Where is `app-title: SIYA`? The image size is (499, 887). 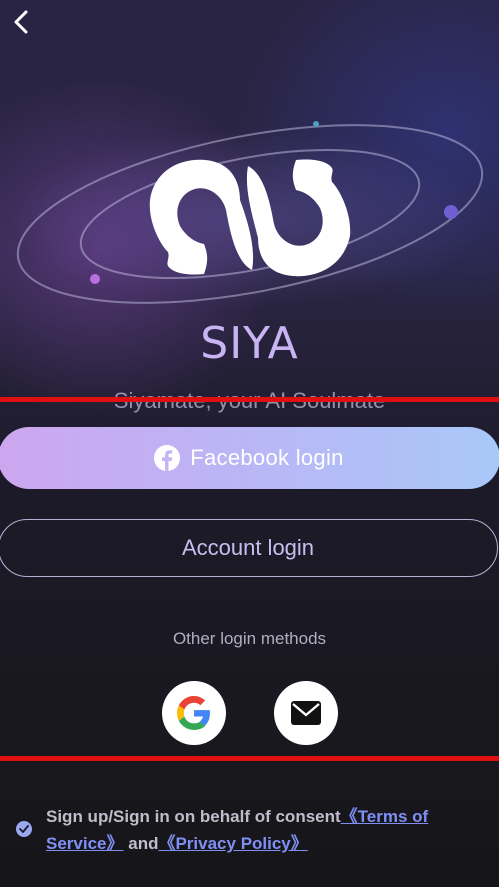
app-title: SIYA is located at coordinates (249, 343).